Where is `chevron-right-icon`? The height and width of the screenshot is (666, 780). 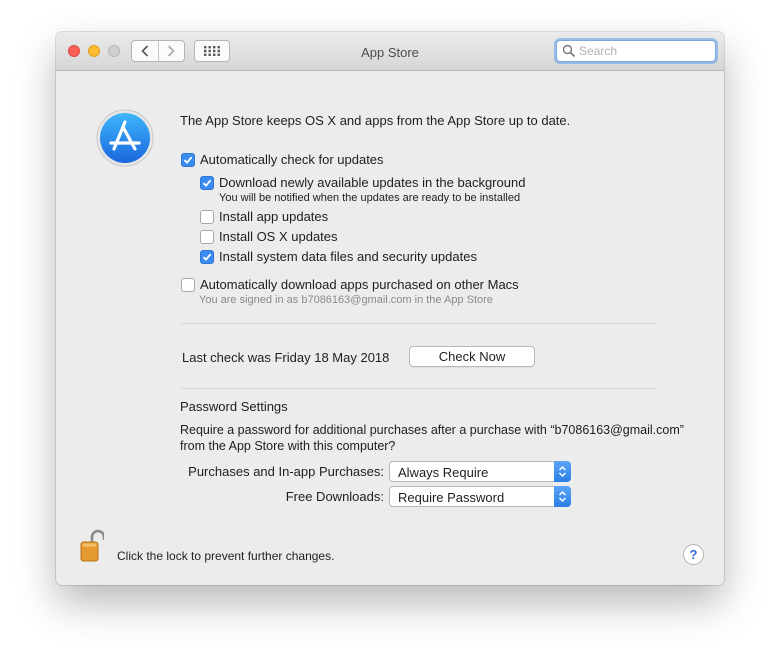 chevron-right-icon is located at coordinates (171, 51).